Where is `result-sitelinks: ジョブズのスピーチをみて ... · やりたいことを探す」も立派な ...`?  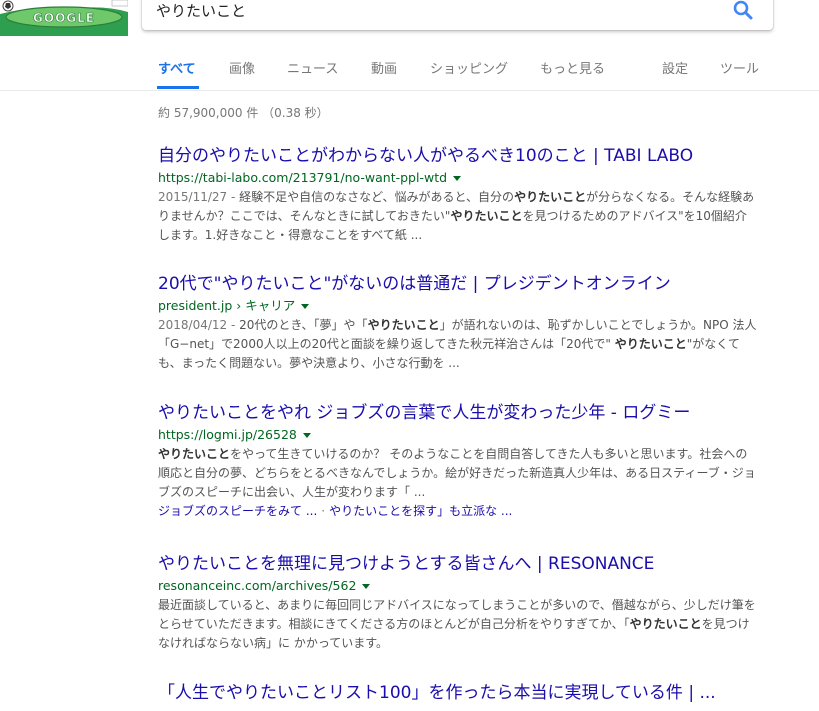 result-sitelinks: ジョブズのスピーチをみて ... · やりたいことを探す」も立派な ... is located at coordinates (458, 511).